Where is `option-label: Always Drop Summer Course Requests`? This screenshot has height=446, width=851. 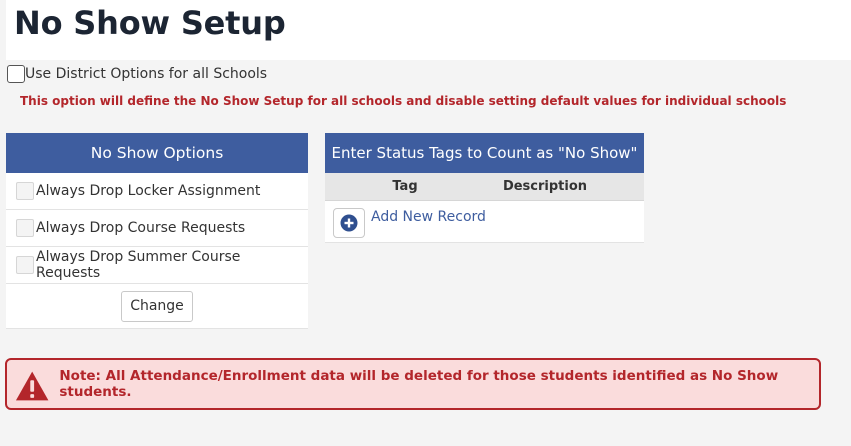 option-label: Always Drop Summer Course Requests is located at coordinates (138, 265).